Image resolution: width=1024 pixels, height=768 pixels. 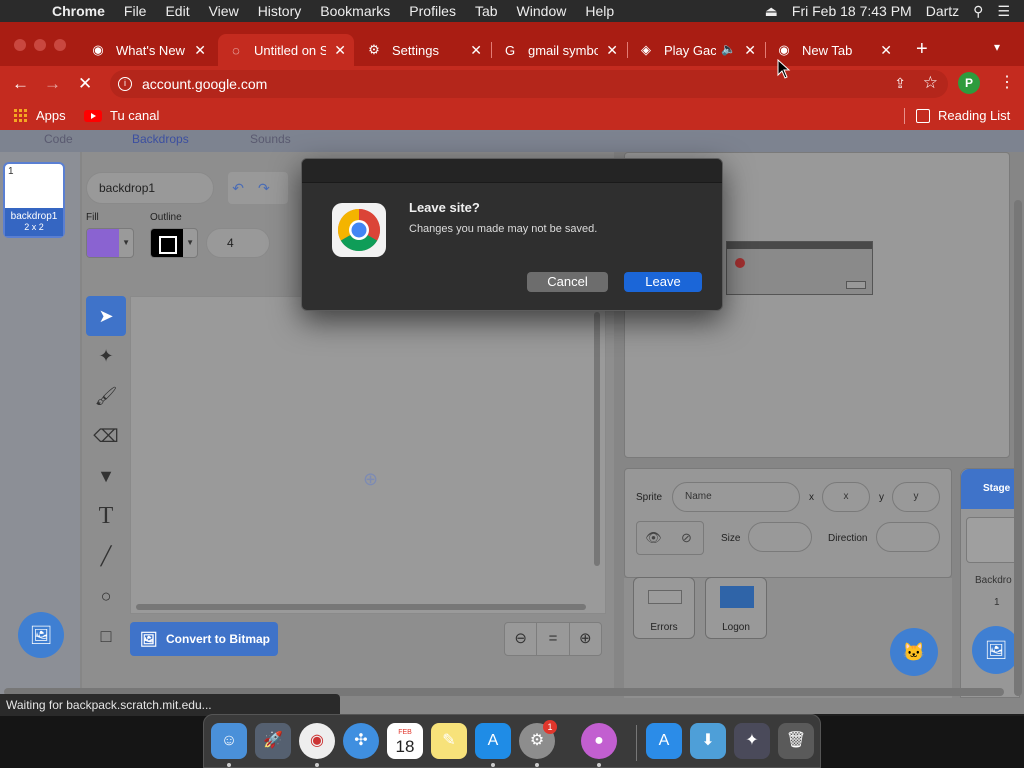 I want to click on cancel-button: Cancel, so click(x=567, y=282).